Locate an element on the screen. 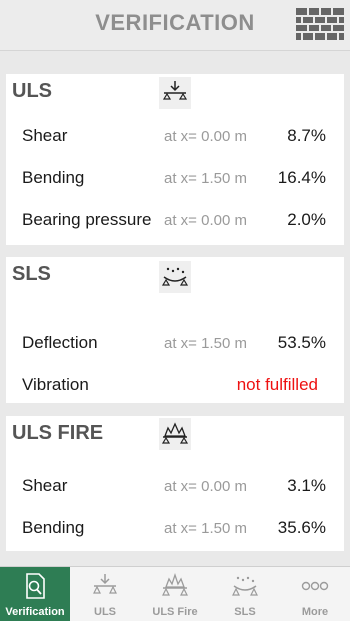 The height and width of the screenshot is (621, 350). result-row-shear: Shear at x= 0.00 m 8.7% is located at coordinates (175, 137).